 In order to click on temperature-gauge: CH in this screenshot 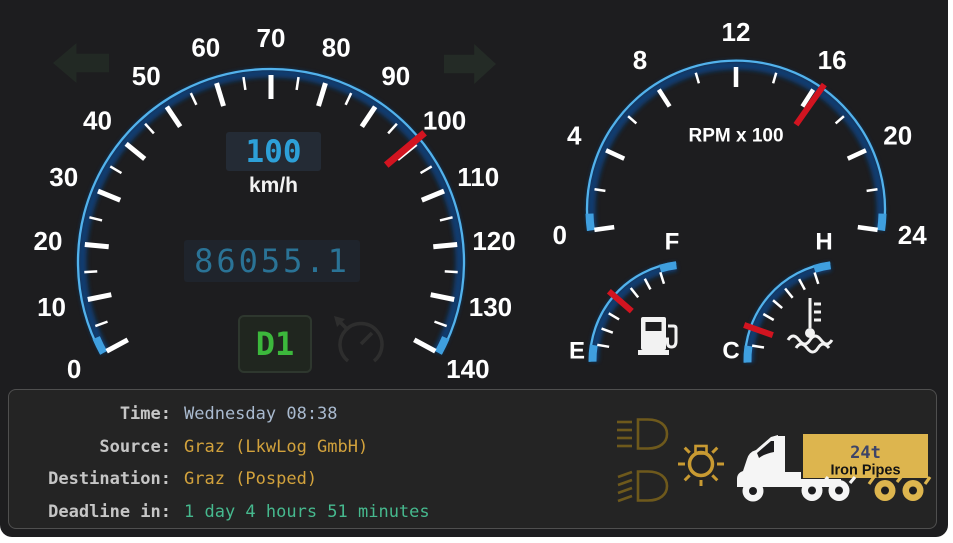, I will do `click(777, 297)`.